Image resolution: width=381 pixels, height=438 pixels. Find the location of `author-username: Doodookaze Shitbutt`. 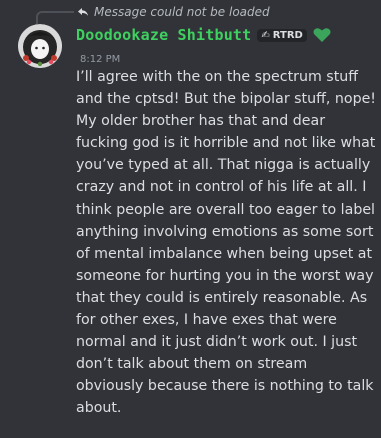

author-username: Doodookaze Shitbutt is located at coordinates (163, 35).